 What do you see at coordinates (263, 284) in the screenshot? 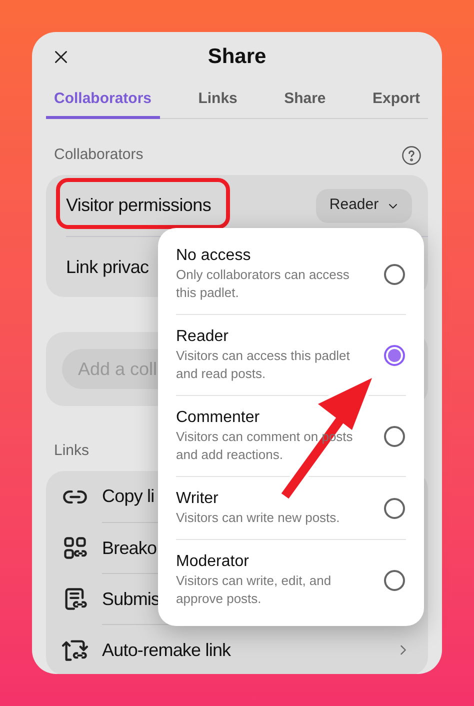
I see `option-description: Only collaborators can access this padlet.` at bounding box center [263, 284].